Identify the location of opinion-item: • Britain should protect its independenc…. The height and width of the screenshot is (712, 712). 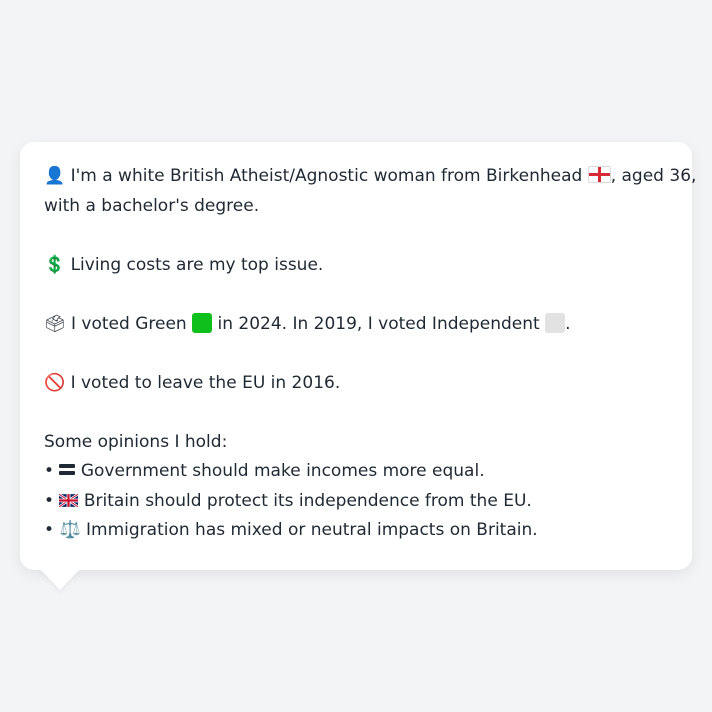
(357, 502).